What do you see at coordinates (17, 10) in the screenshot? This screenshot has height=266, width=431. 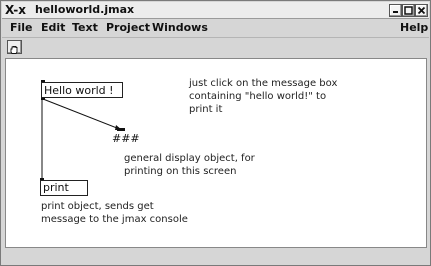 I see `x-window-menu-icon: X-x` at bounding box center [17, 10].